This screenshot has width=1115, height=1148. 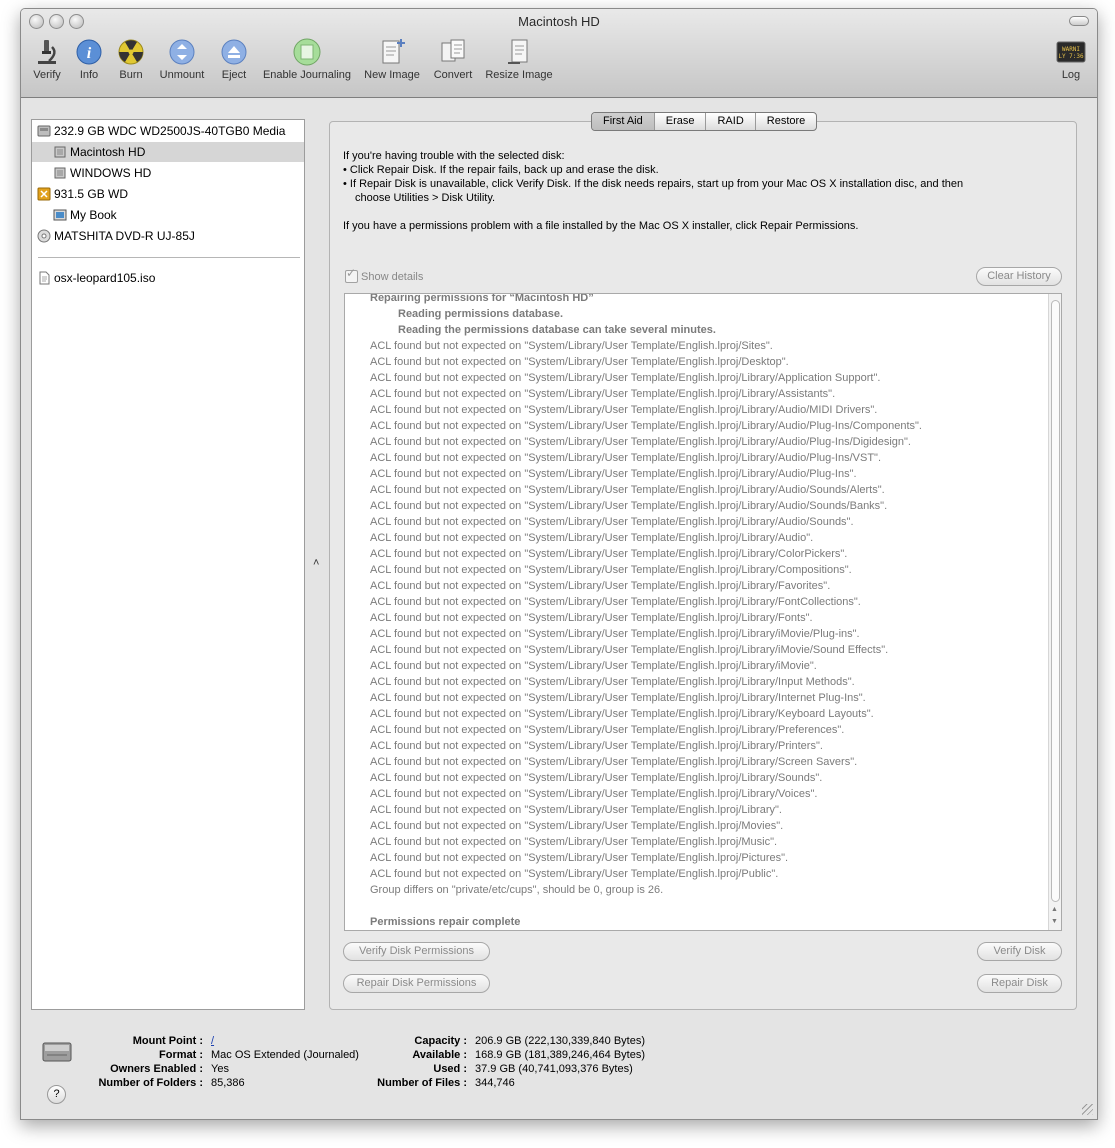 What do you see at coordinates (307, 75) in the screenshot?
I see `journaling-label: Enable Journaling` at bounding box center [307, 75].